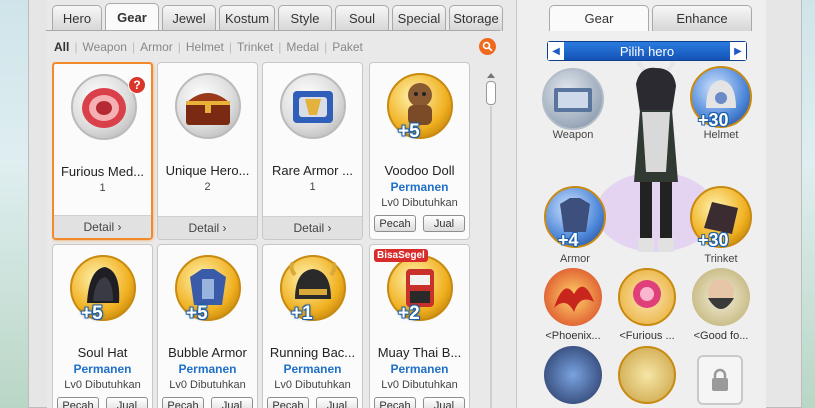  I want to click on filter-helmet: Helmet, so click(205, 47).